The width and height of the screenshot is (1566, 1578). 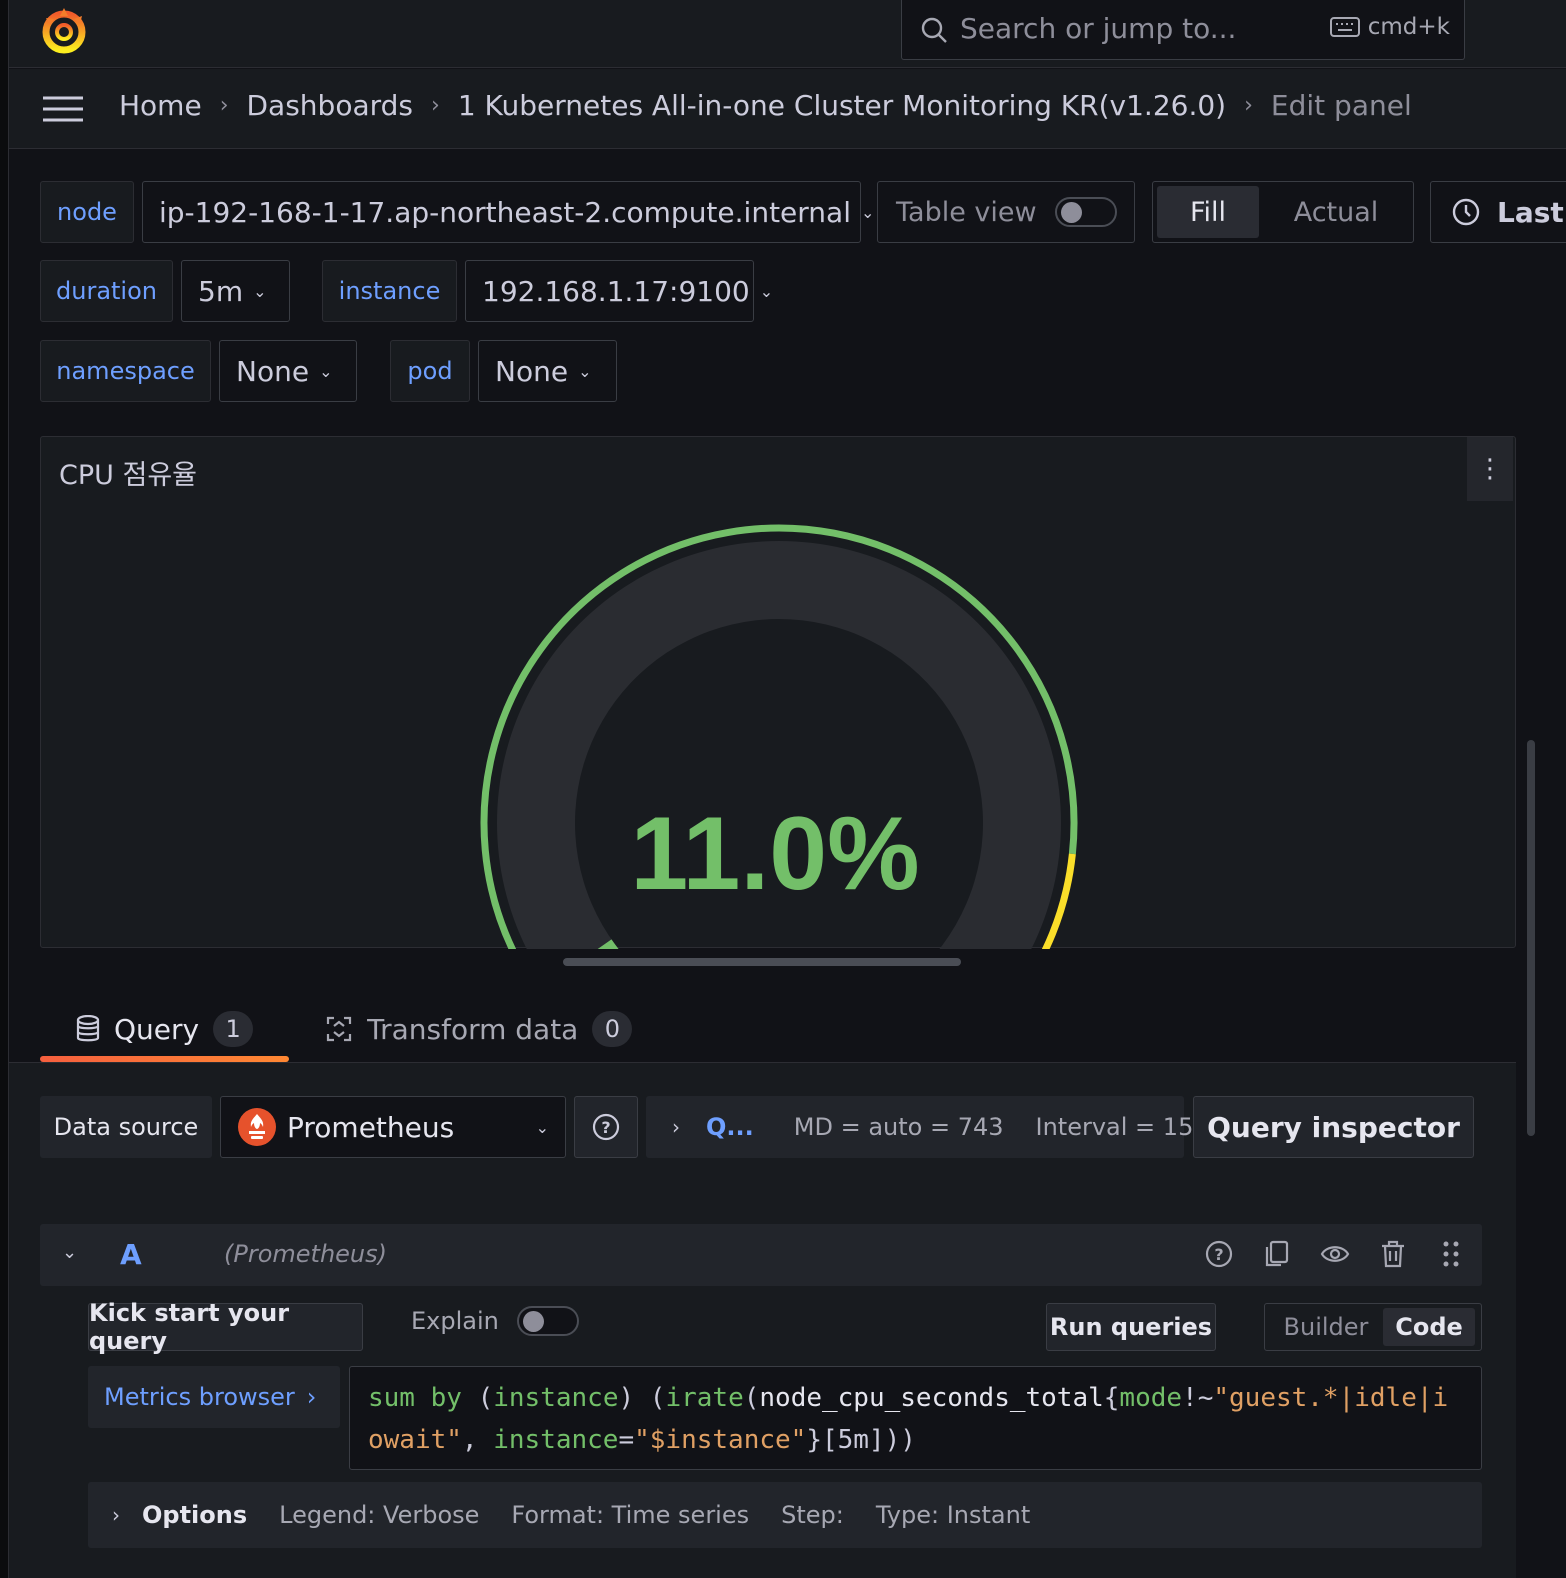 What do you see at coordinates (125, 371) in the screenshot?
I see `variable-label-namespace: namespace` at bounding box center [125, 371].